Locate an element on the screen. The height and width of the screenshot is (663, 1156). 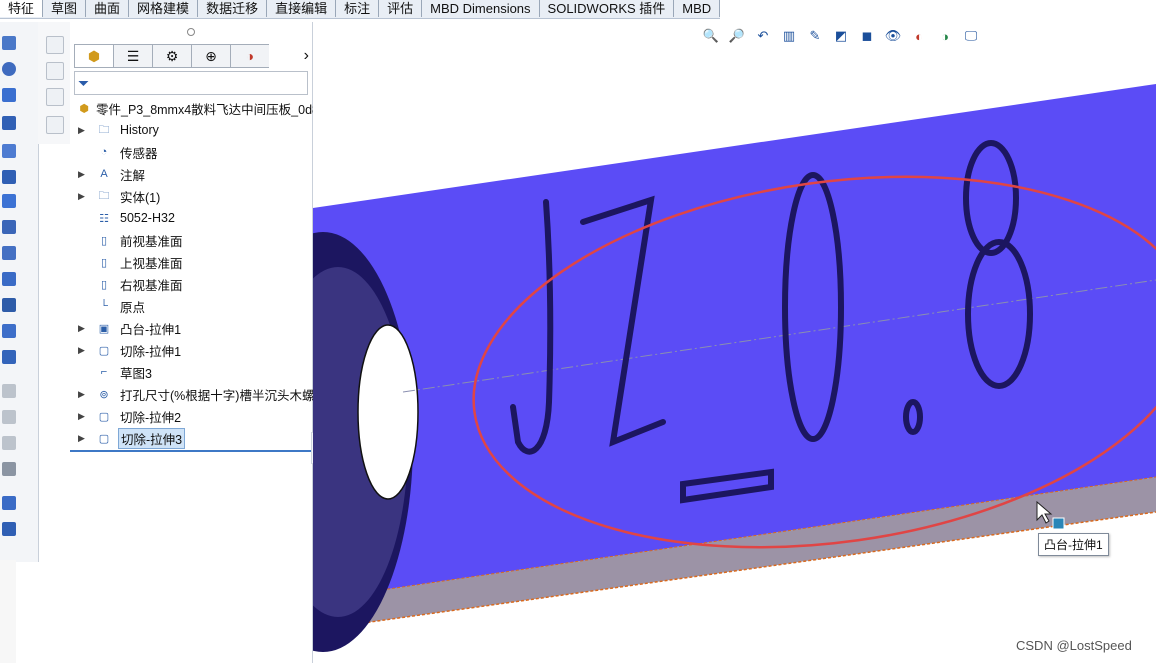
display-manager-icon: ◑ is located at coordinates (250, 56).